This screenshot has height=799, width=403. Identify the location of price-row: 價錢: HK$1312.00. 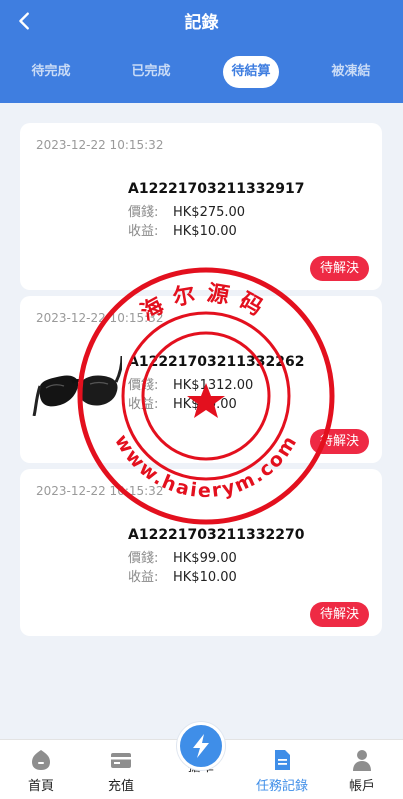
(190, 383).